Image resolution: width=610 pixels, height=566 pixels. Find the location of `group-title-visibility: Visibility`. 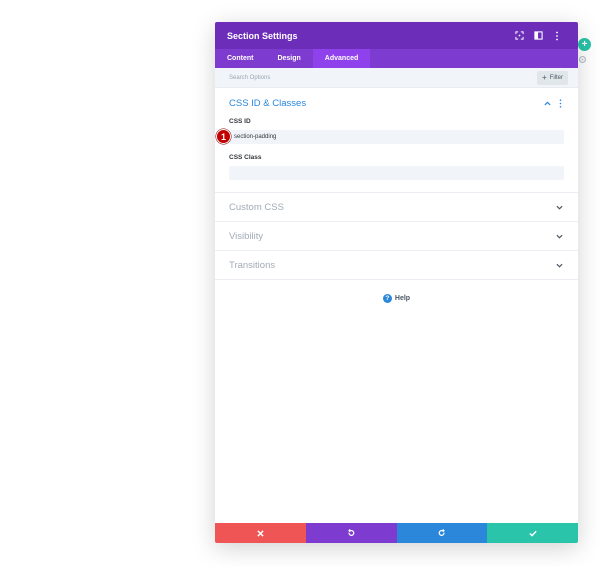

group-title-visibility: Visibility is located at coordinates (246, 236).